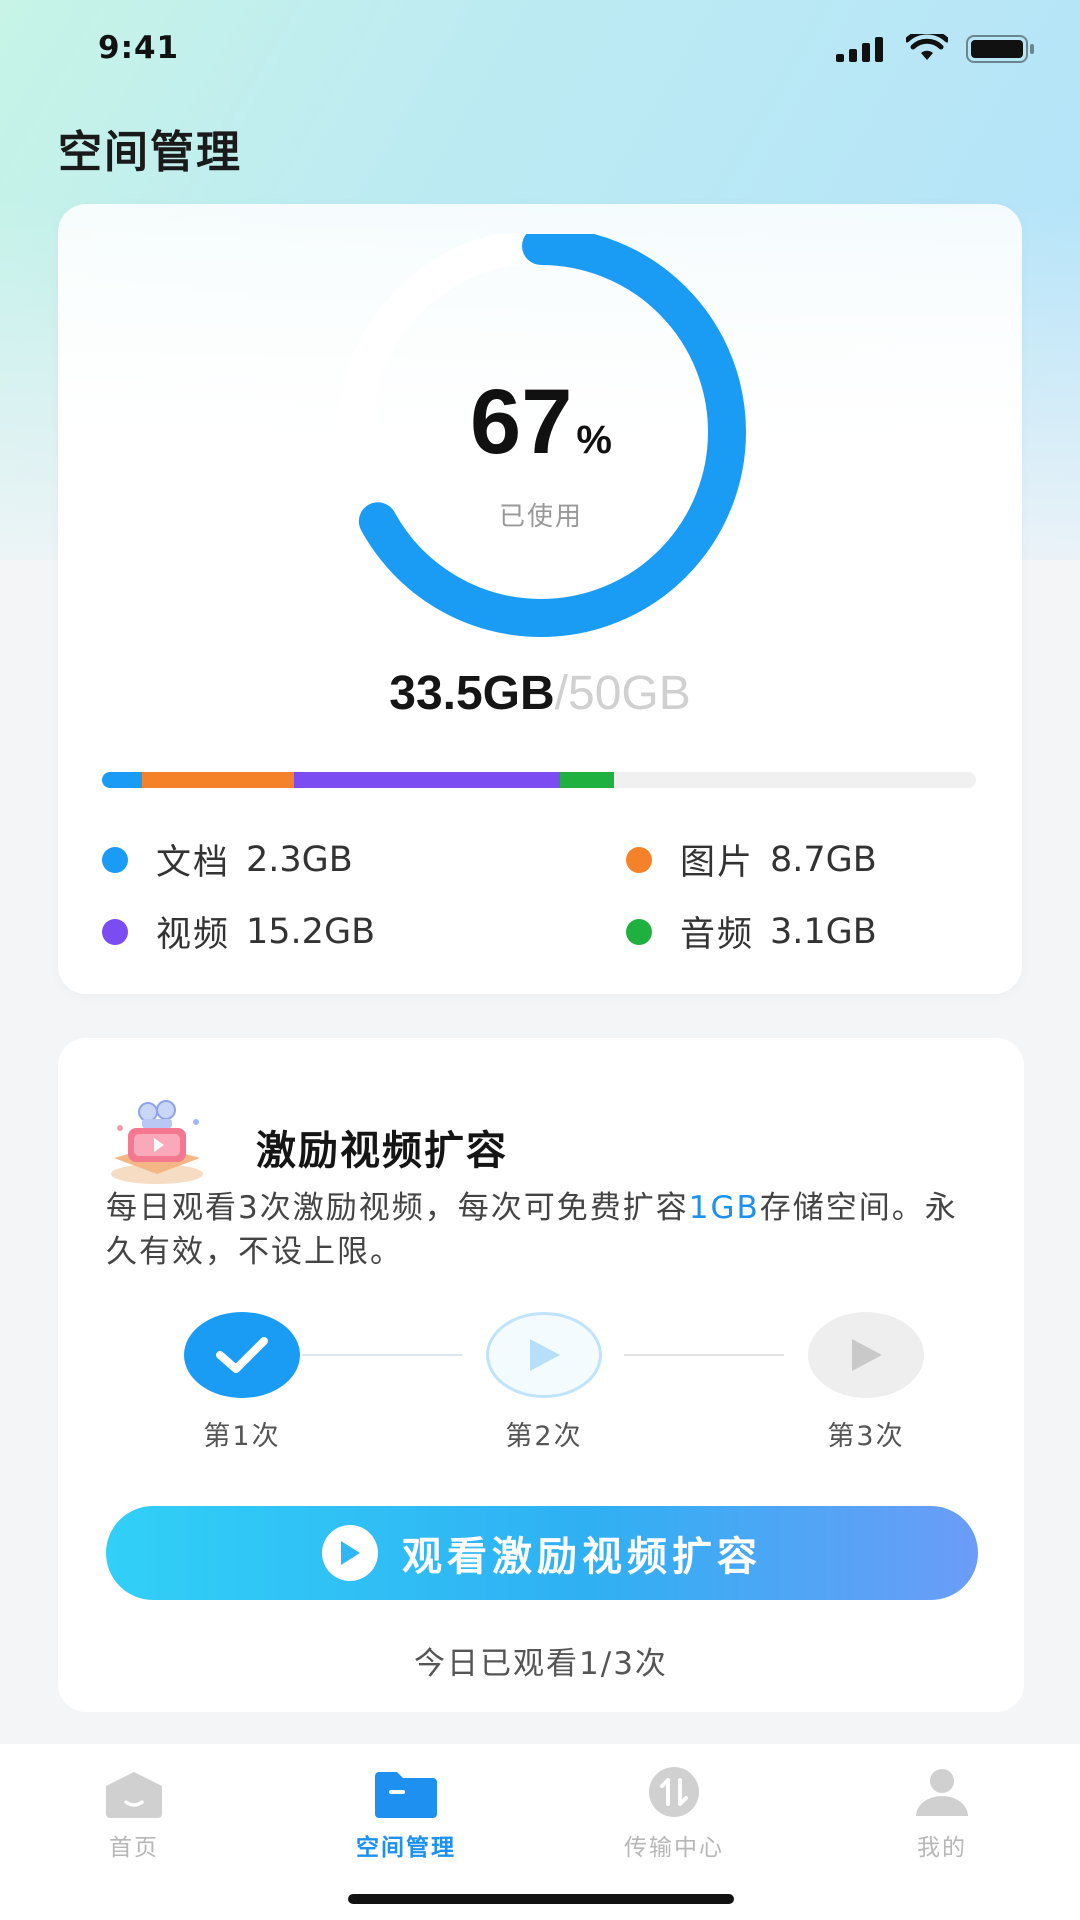 Image resolution: width=1080 pixels, height=1920 pixels. I want to click on tab-transfer-center: 传输中心, so click(674, 1812).